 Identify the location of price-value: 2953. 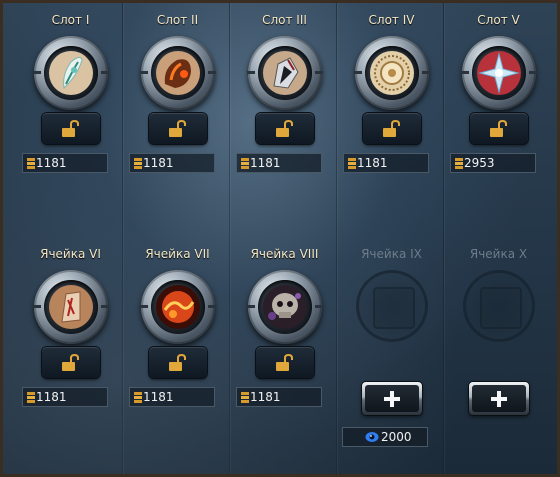
(479, 163).